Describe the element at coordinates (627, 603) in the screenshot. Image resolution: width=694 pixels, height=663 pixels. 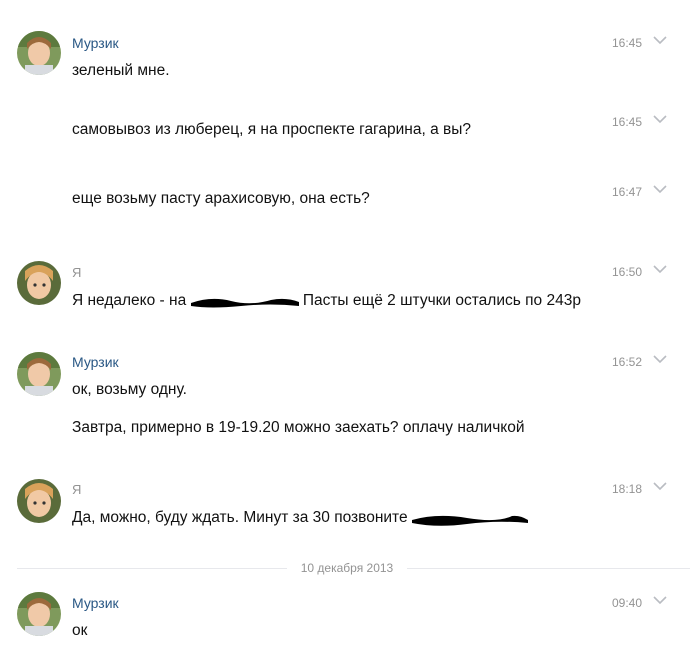
I see `message-time: 09:40` at that location.